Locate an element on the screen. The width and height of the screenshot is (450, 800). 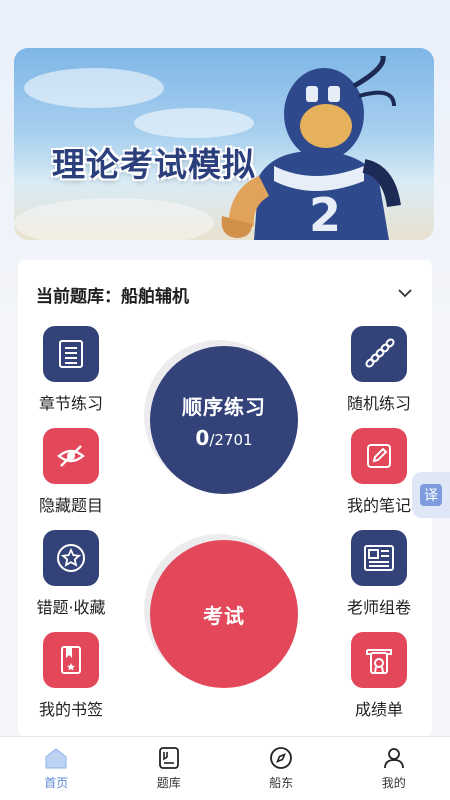
compass-icon is located at coordinates (281, 758).